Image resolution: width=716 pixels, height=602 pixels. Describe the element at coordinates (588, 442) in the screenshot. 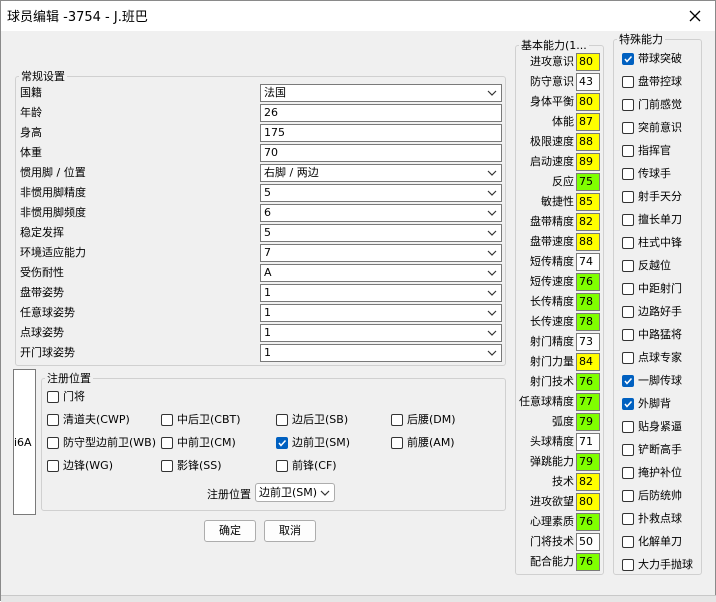

I see `basic-stat-input: 71` at that location.